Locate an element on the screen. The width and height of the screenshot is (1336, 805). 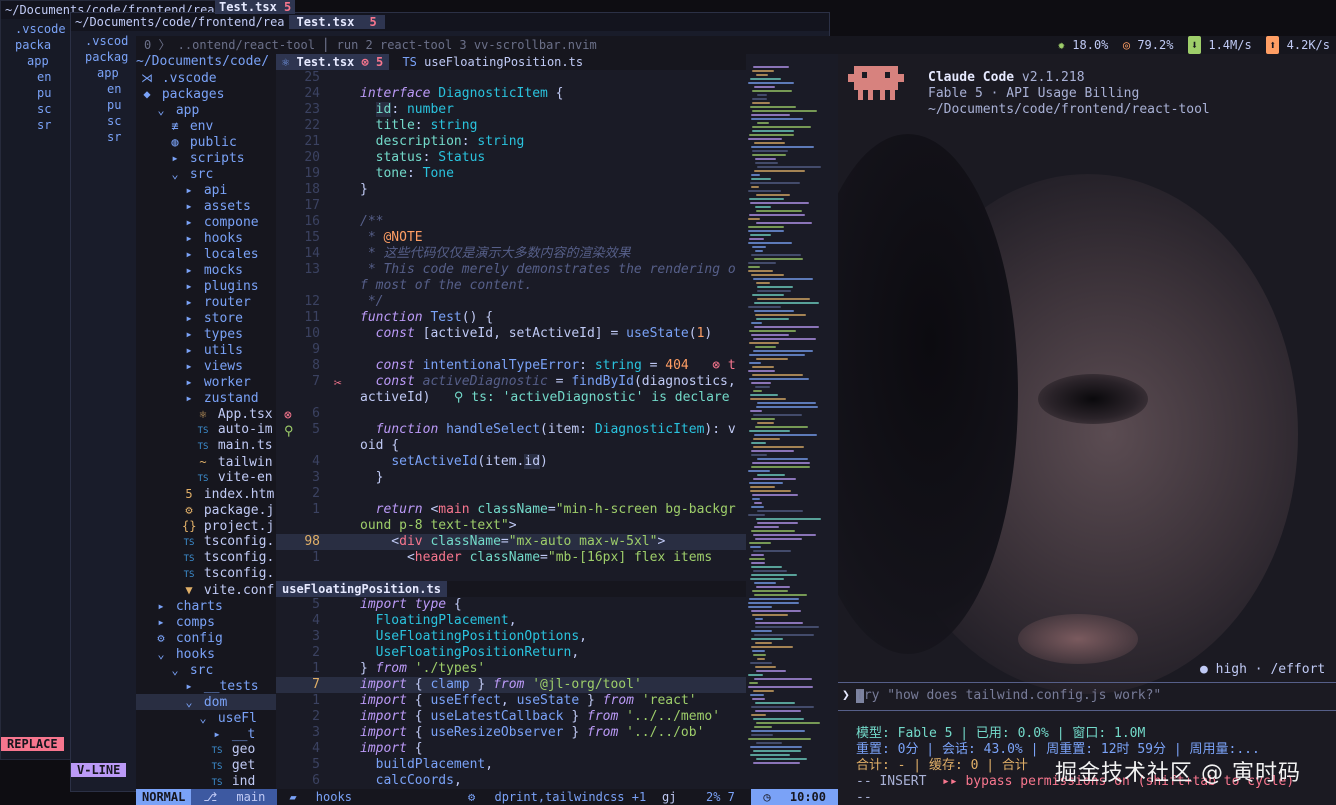
back_window-item: sc is located at coordinates (36, 109).